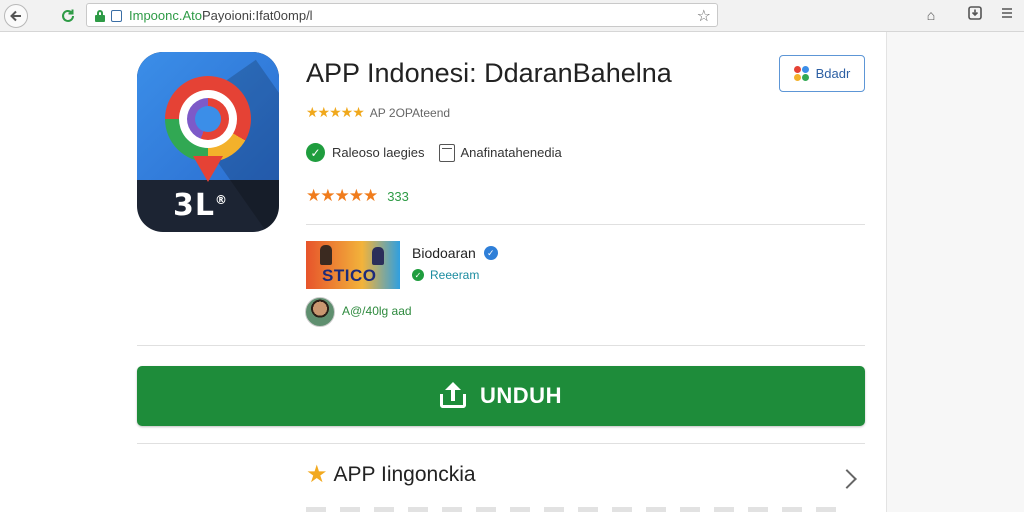  I want to click on lock-icon, so click(100, 16).